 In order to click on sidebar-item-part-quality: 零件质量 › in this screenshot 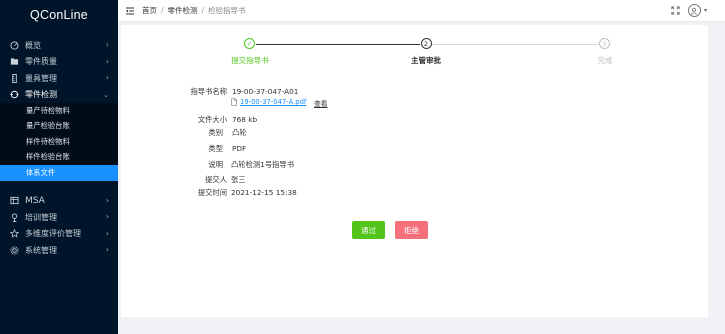, I will do `click(59, 62)`.